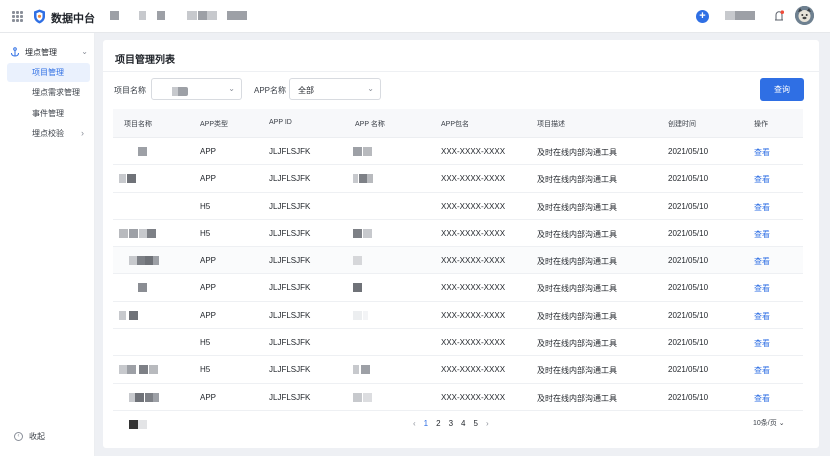 The width and height of the screenshot is (830, 456). Describe the element at coordinates (779, 16) in the screenshot. I see `bell-icon` at that location.